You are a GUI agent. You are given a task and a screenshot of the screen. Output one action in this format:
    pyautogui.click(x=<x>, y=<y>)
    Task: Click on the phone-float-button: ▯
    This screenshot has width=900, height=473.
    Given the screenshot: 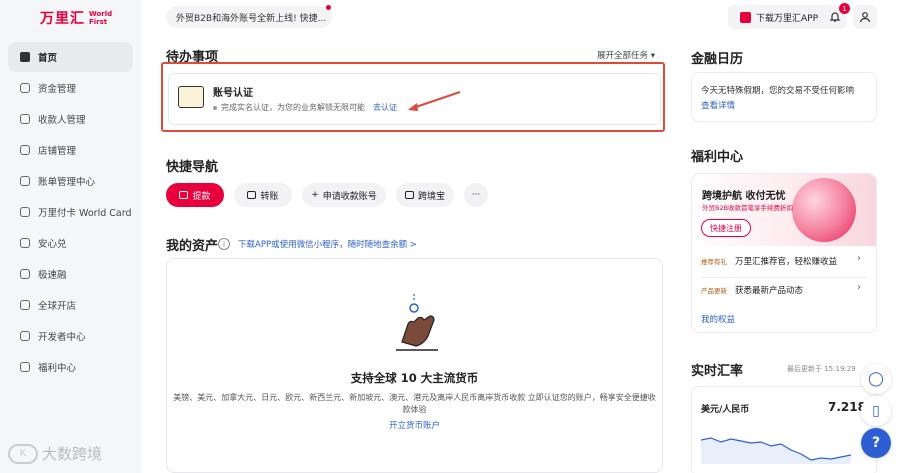 What is the action you would take?
    pyautogui.click(x=876, y=411)
    